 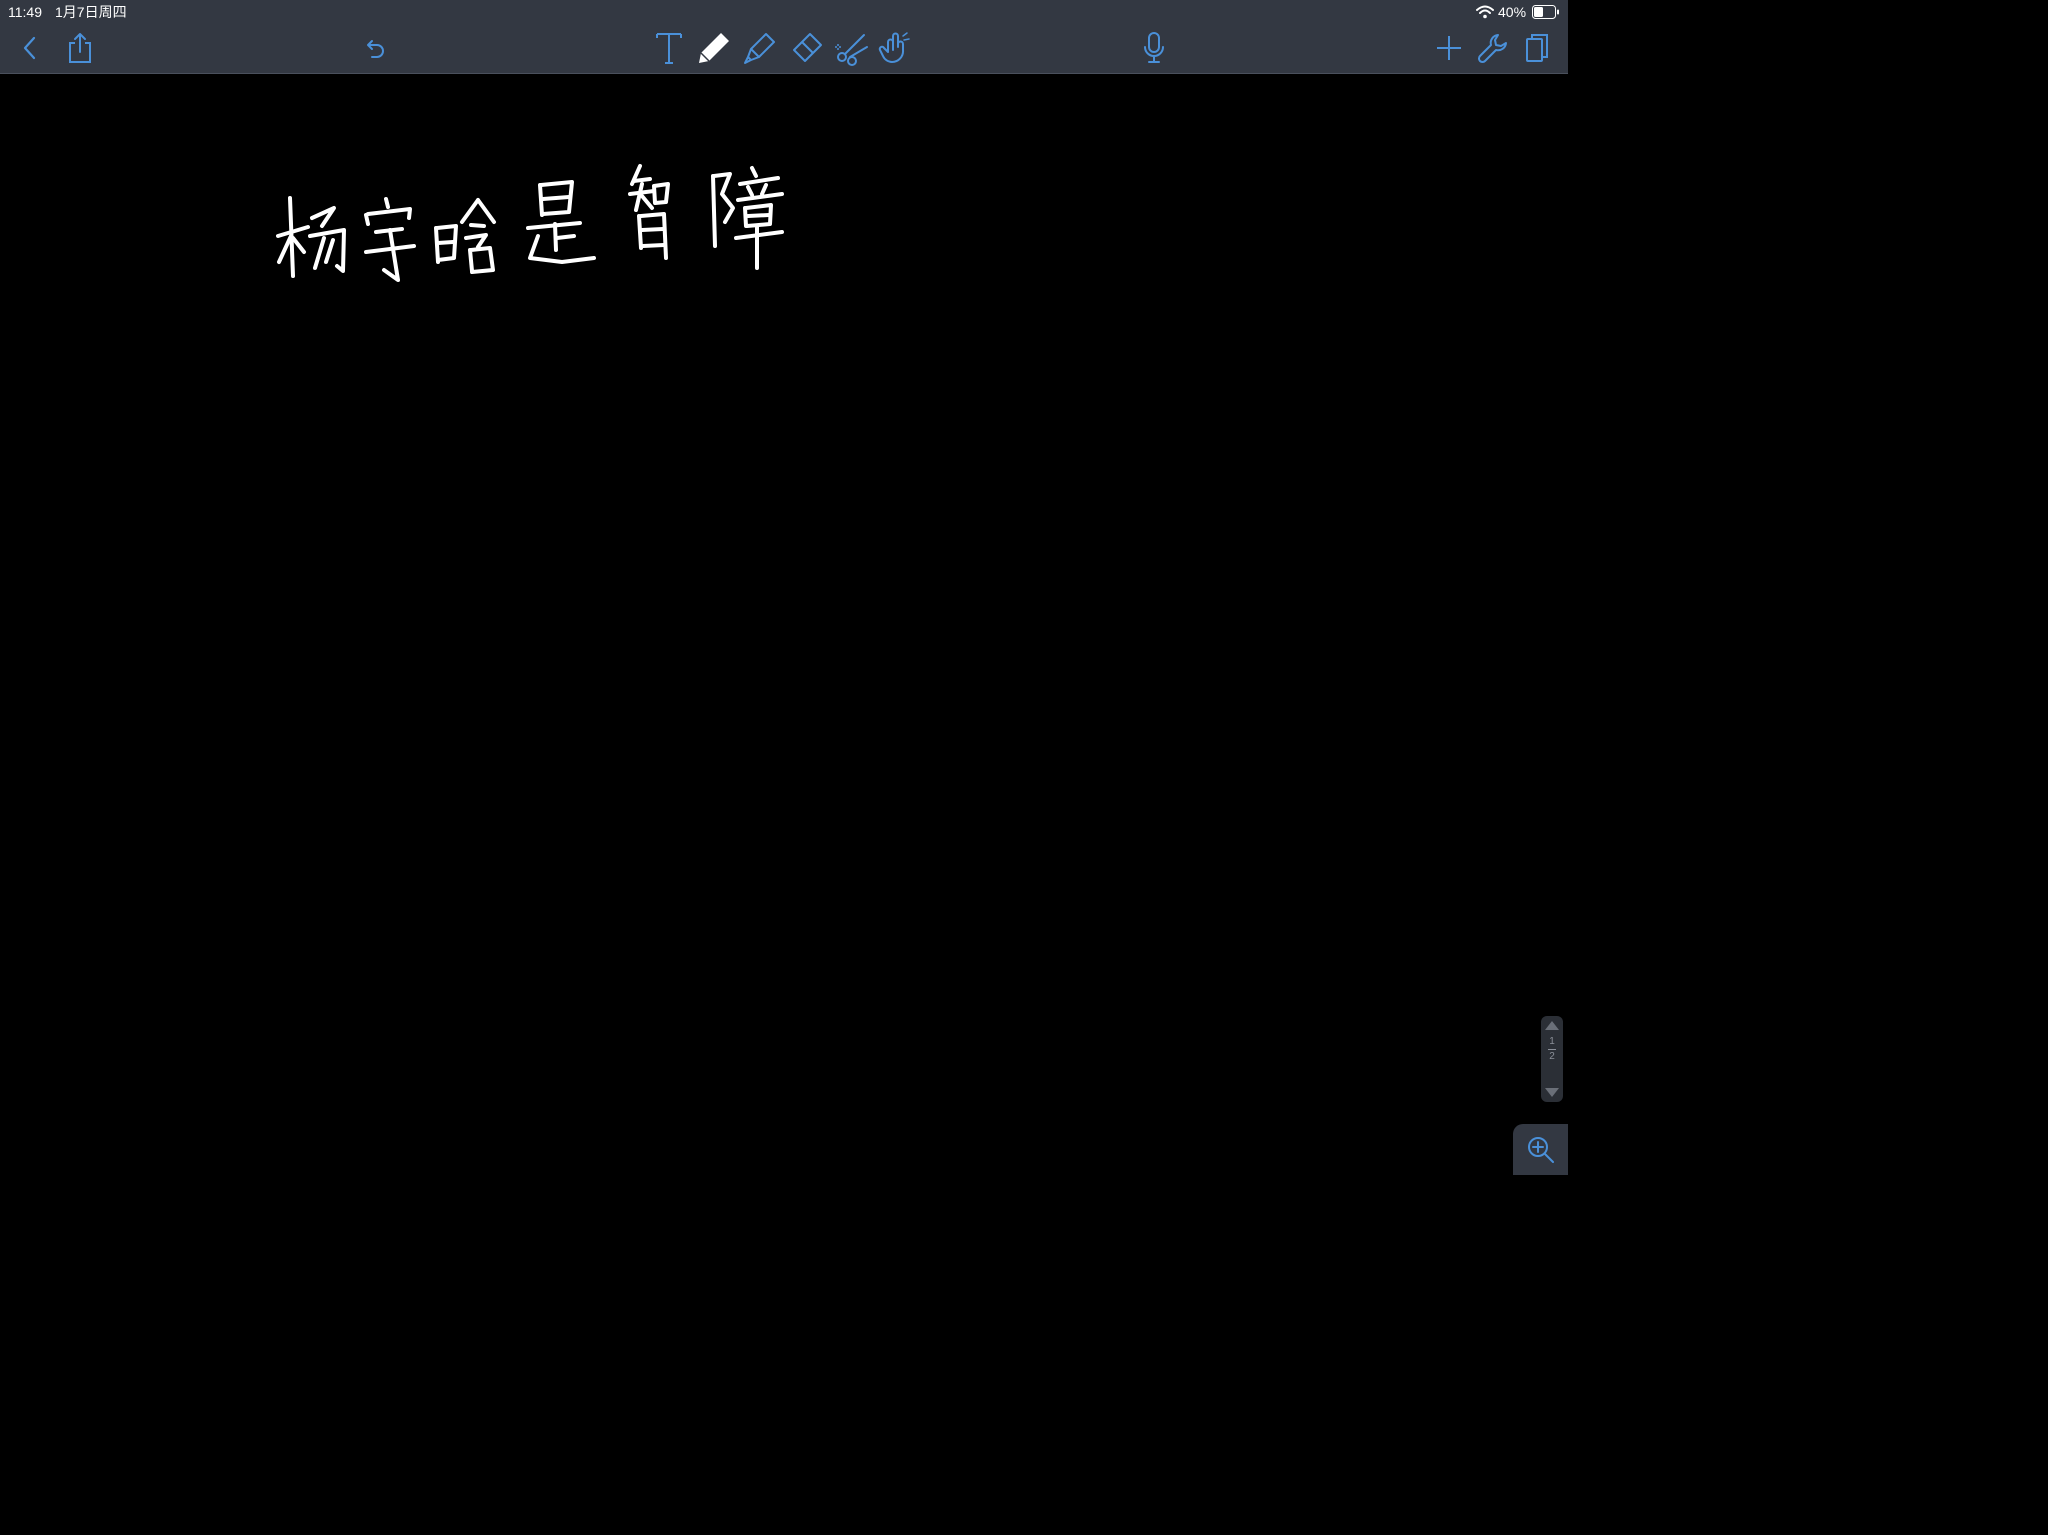 What do you see at coordinates (1552, 1049) in the screenshot?
I see `page-divider` at bounding box center [1552, 1049].